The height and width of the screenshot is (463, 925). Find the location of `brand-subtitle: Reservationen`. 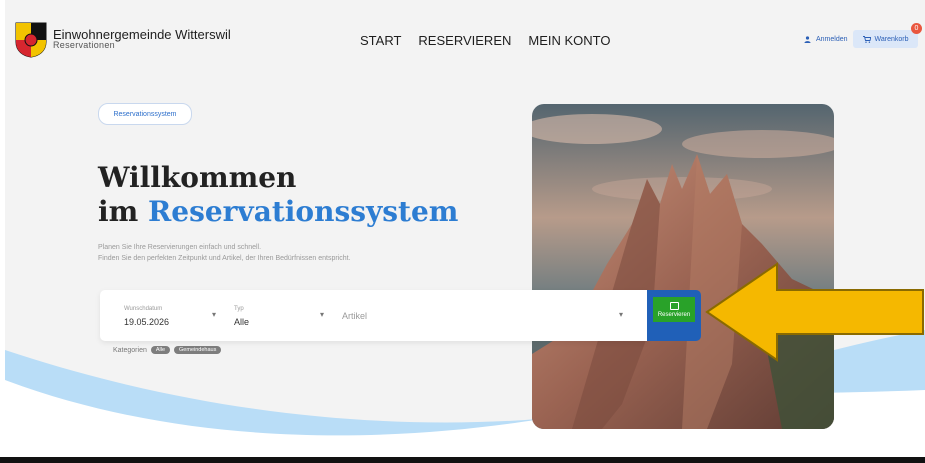

brand-subtitle: Reservationen is located at coordinates (84, 45).